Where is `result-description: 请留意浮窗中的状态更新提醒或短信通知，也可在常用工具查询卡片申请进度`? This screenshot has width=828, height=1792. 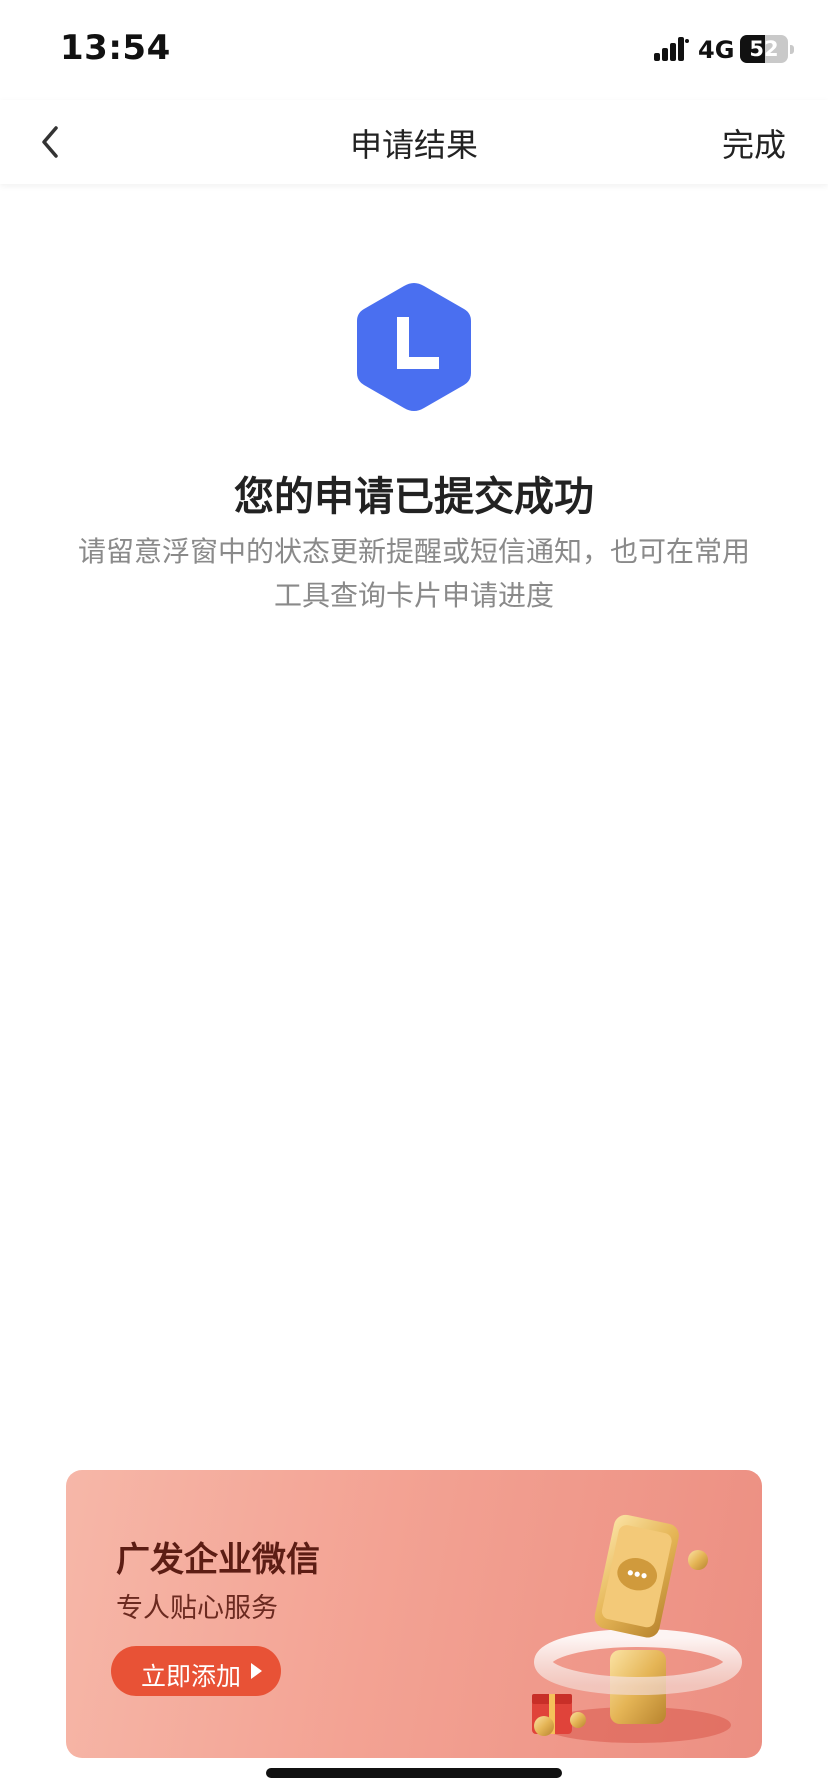
result-description: 请留意浮窗中的状态更新提醒或短信通知，也可在常用工具查询卡片申请进度 is located at coordinates (413, 573).